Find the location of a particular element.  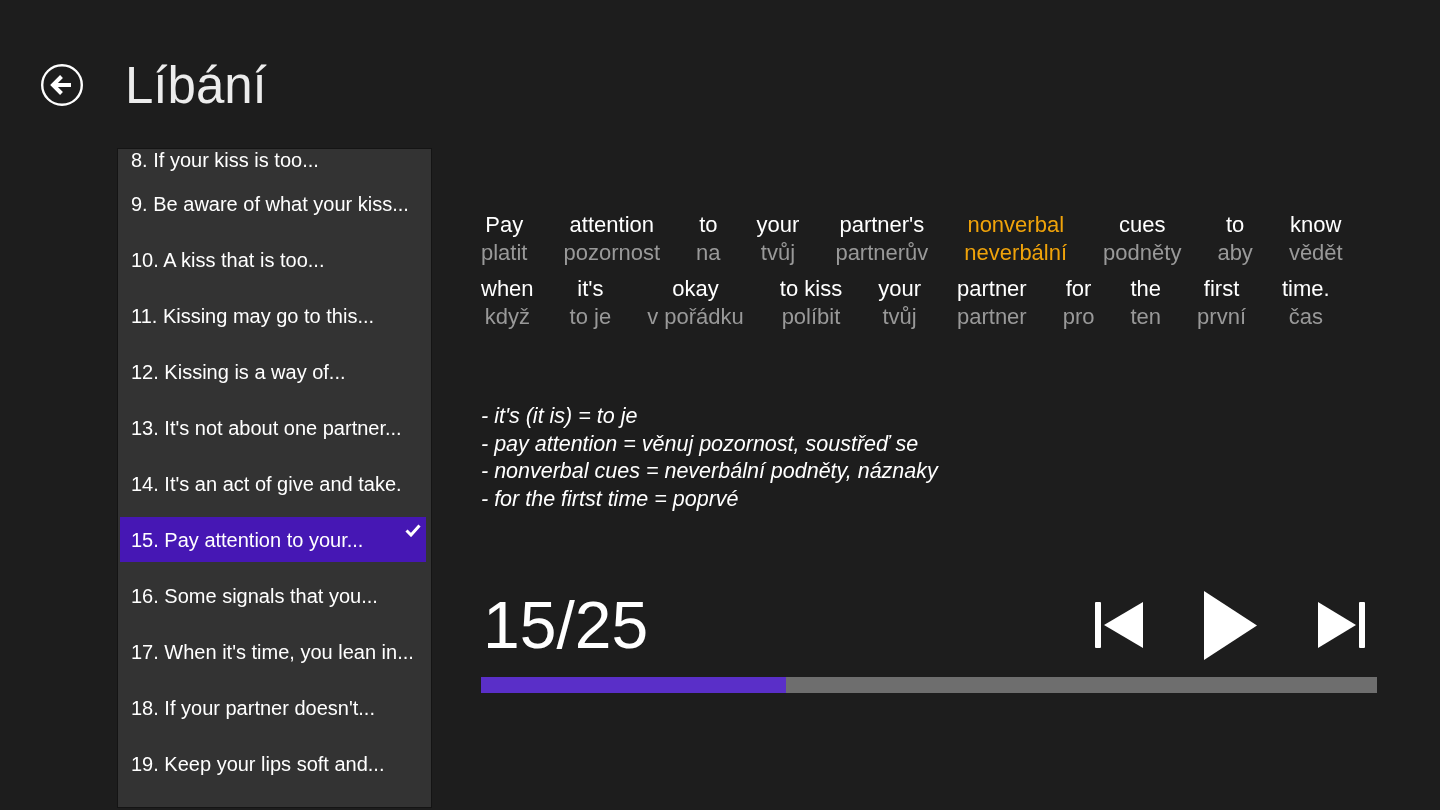

english-word: the is located at coordinates (1146, 289).